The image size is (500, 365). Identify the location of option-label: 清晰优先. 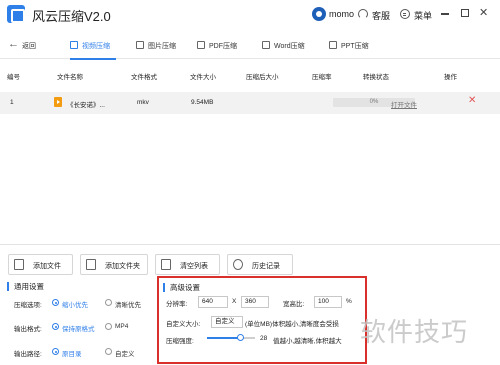
(128, 305).